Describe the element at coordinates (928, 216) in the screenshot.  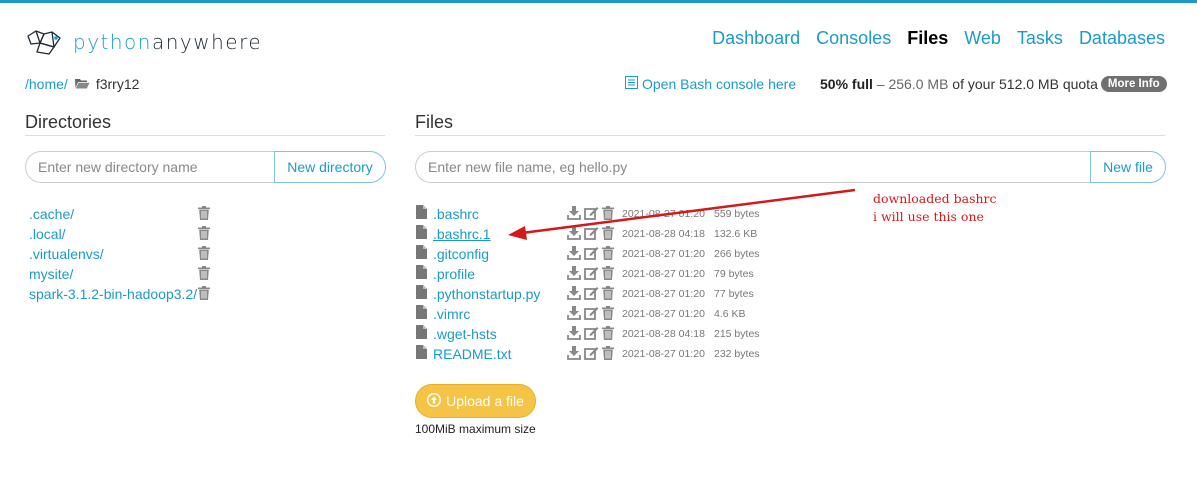
I see `annotation-line-2: i will use this one` at that location.